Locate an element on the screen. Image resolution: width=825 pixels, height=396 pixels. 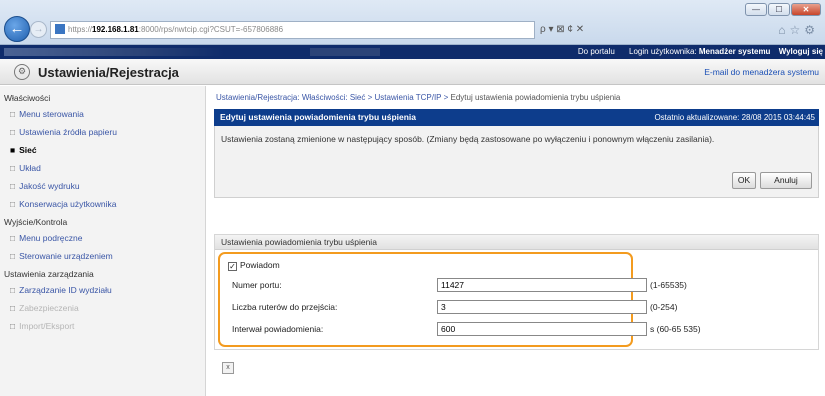
port-number-row: Numer portu: 11427 (1-65535) is located at coordinates (526, 285).